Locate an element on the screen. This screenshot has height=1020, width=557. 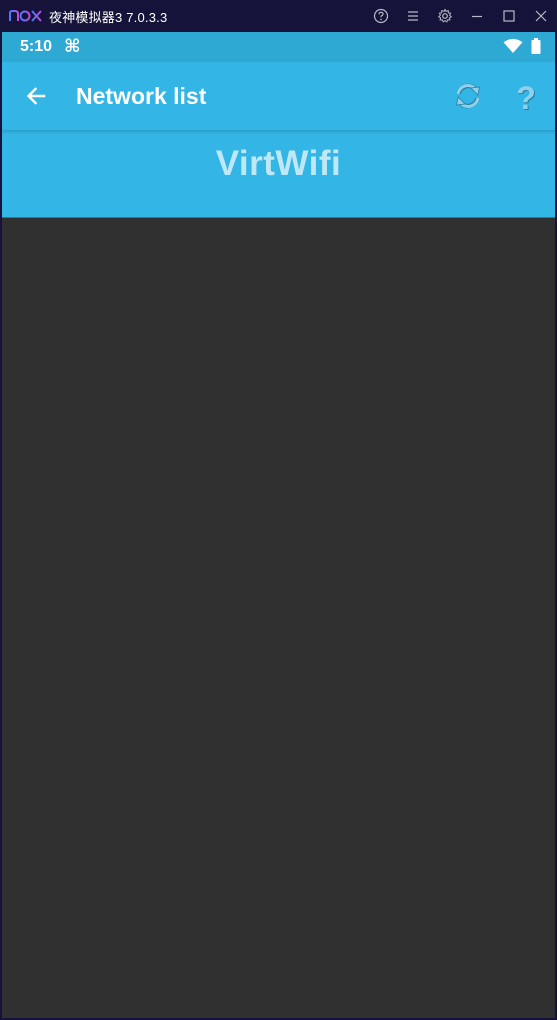
help-circle-icon is located at coordinates (381, 16).